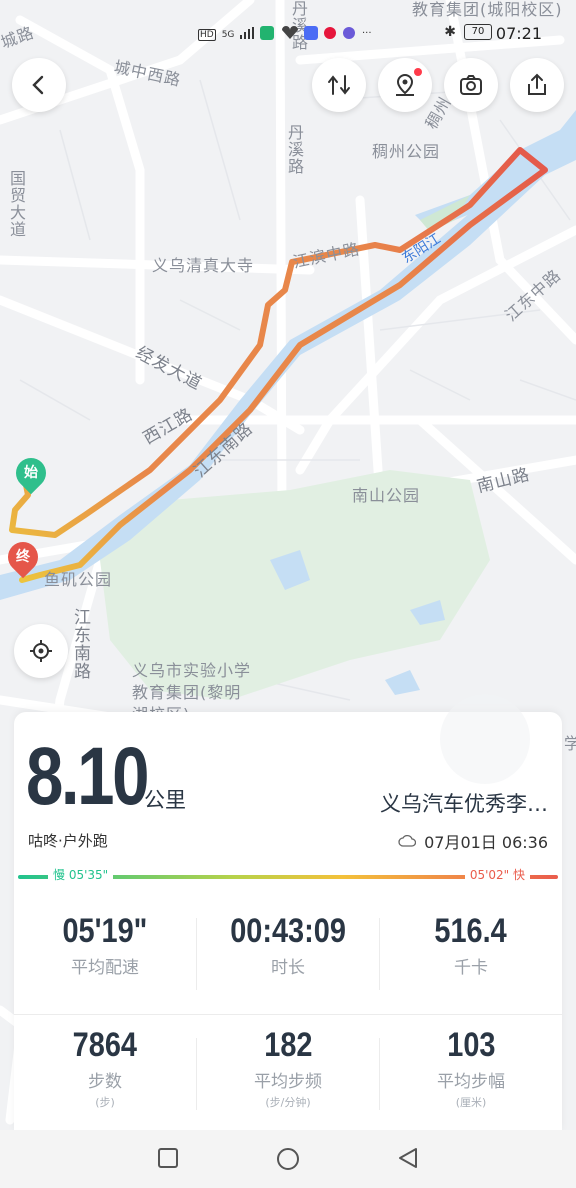 The image size is (576, 1188). What do you see at coordinates (497, 874) in the screenshot?
I see `pace-fast-label: 05'02" 快` at bounding box center [497, 874].